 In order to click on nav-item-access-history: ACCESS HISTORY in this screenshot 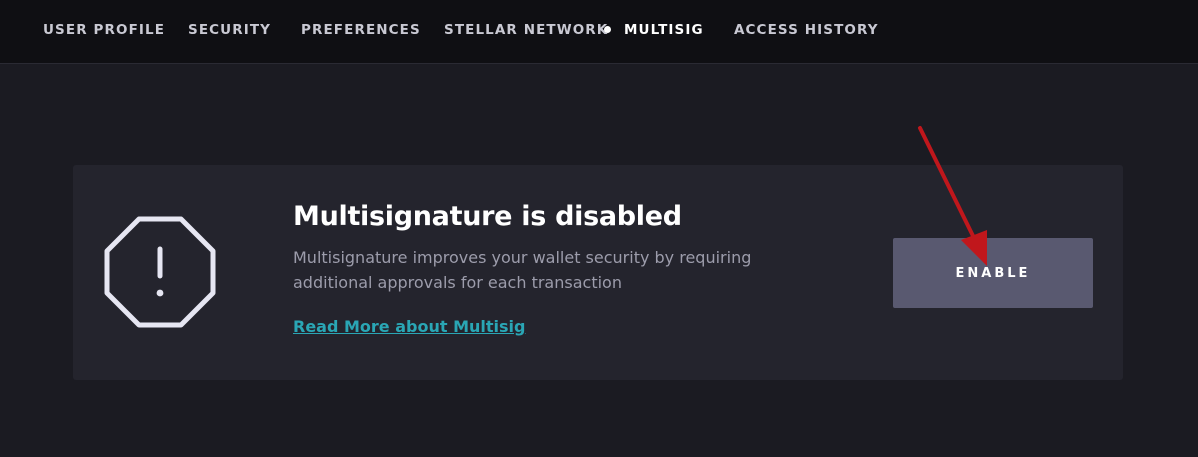, I will do `click(806, 30)`.